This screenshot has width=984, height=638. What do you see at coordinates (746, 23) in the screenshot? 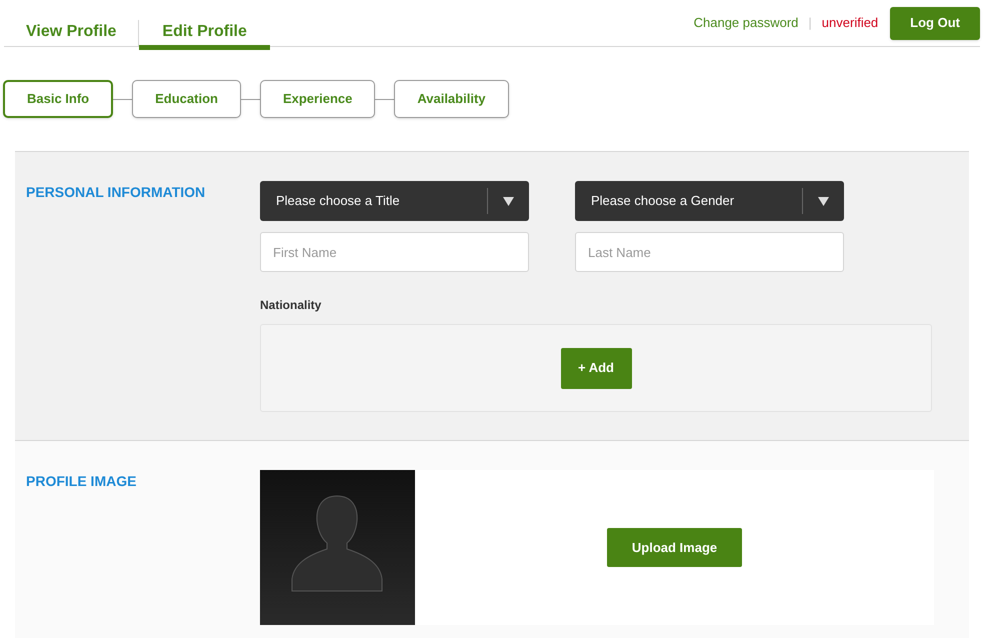
I see `change-password-link: Change password` at bounding box center [746, 23].